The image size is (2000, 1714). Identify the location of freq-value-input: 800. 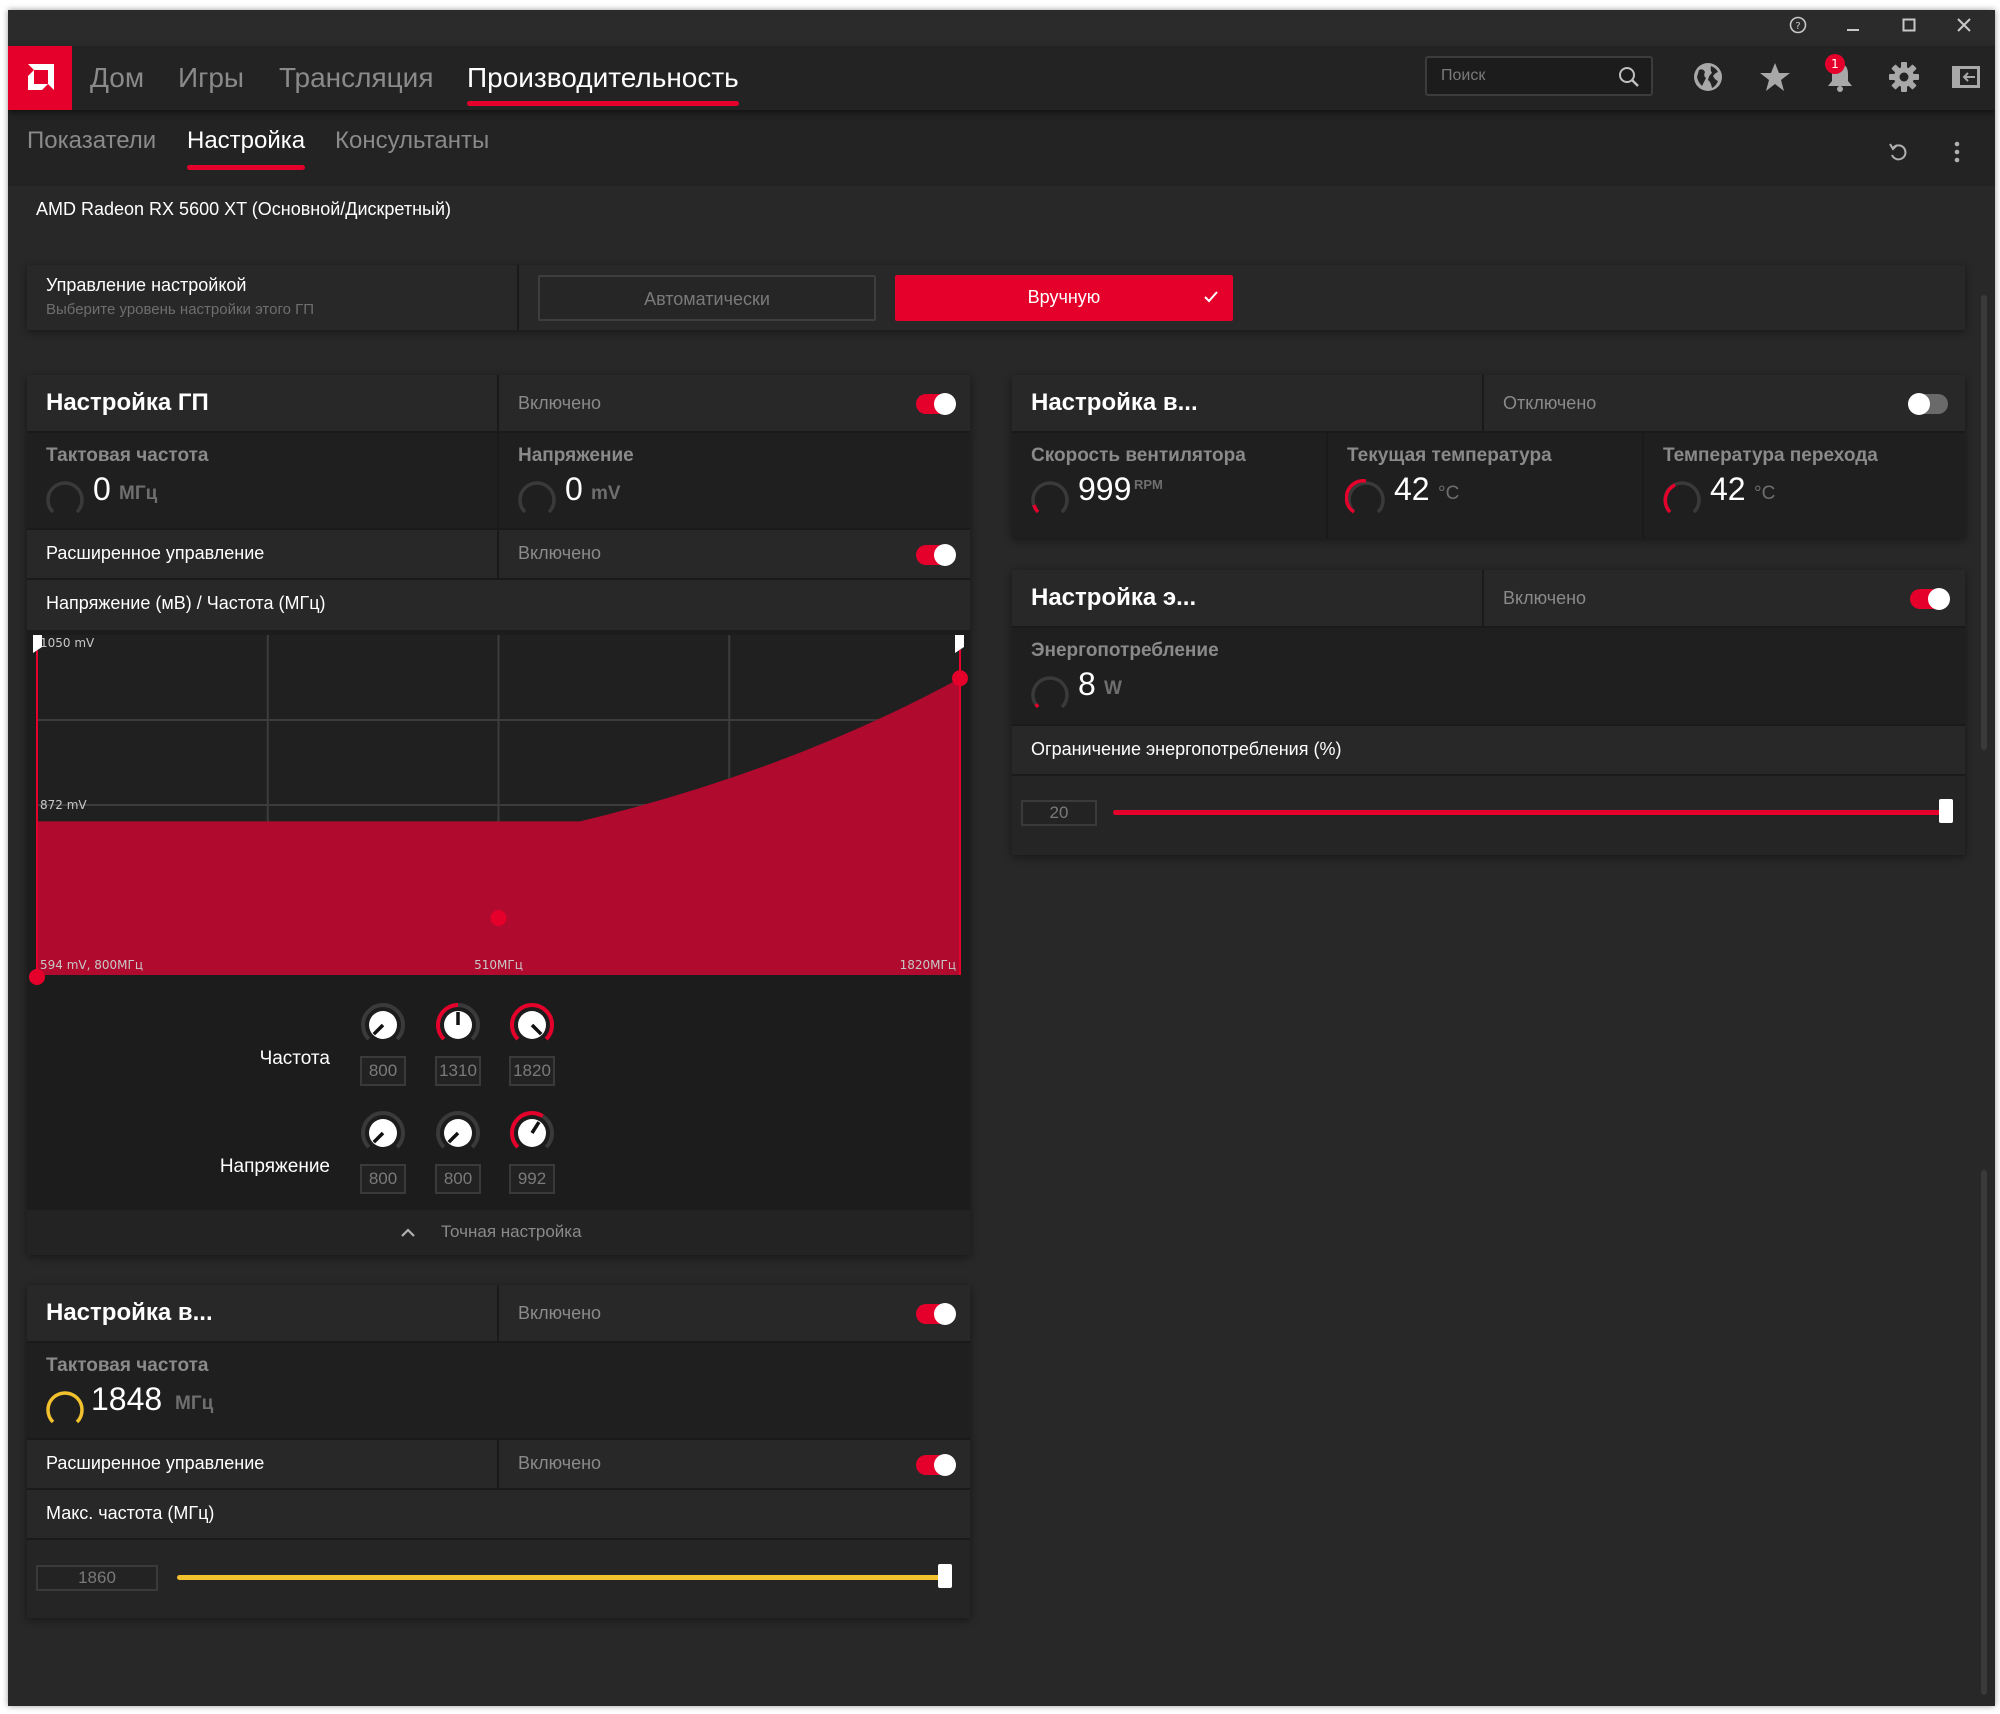
(383, 1071).